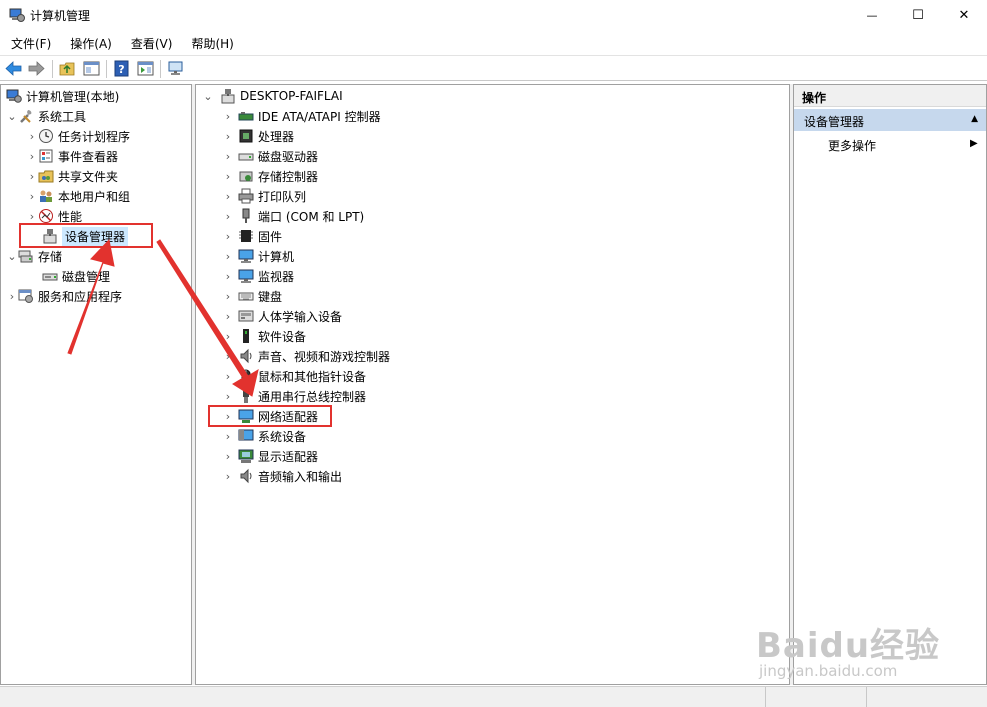  I want to click on highlight-device-manager, so click(86, 235).